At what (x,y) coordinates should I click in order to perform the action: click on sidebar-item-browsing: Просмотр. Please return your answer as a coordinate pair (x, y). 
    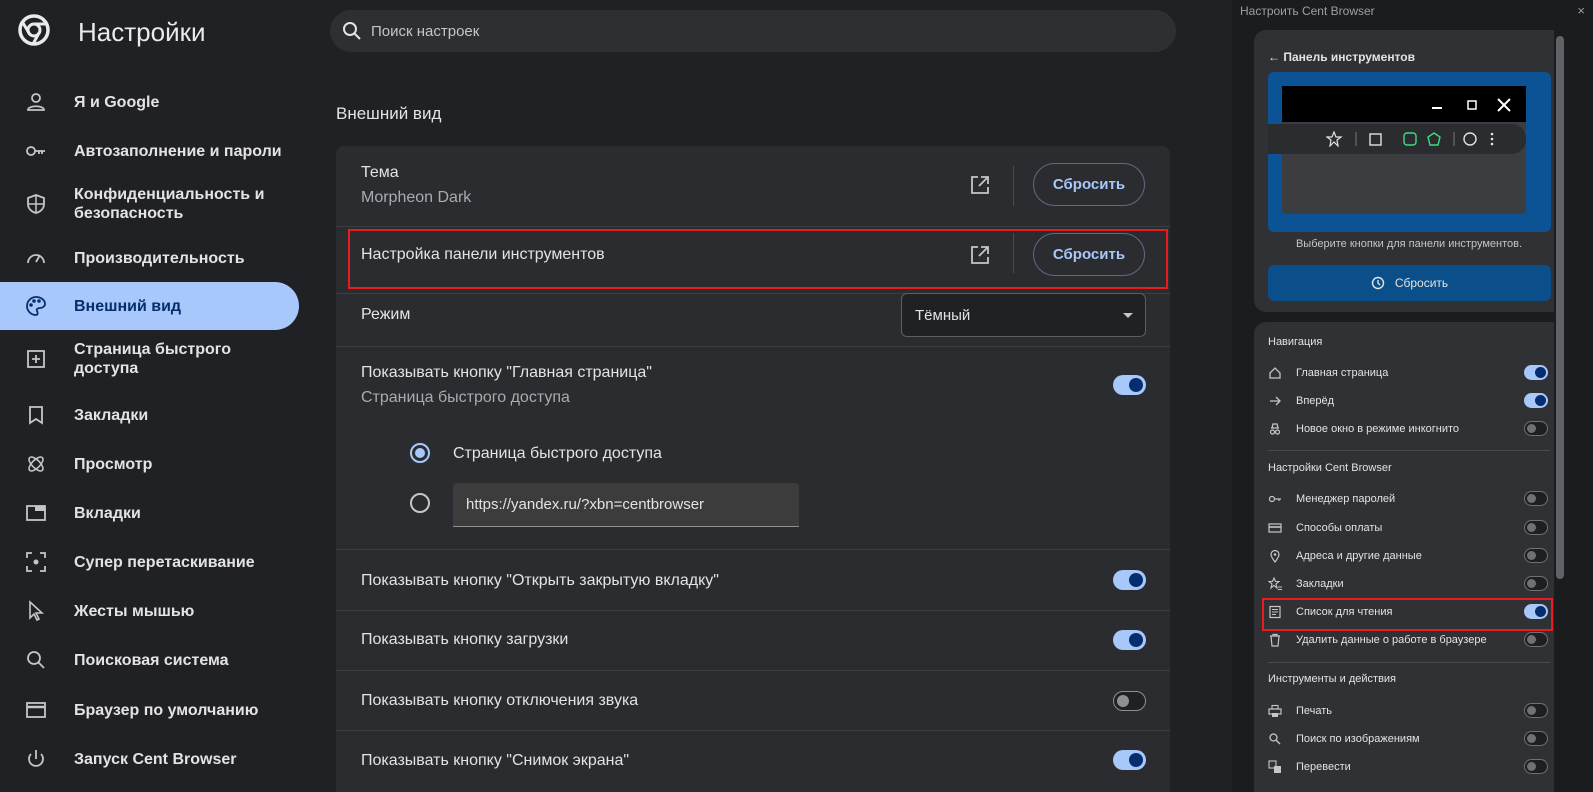
    Looking at the image, I should click on (149, 464).